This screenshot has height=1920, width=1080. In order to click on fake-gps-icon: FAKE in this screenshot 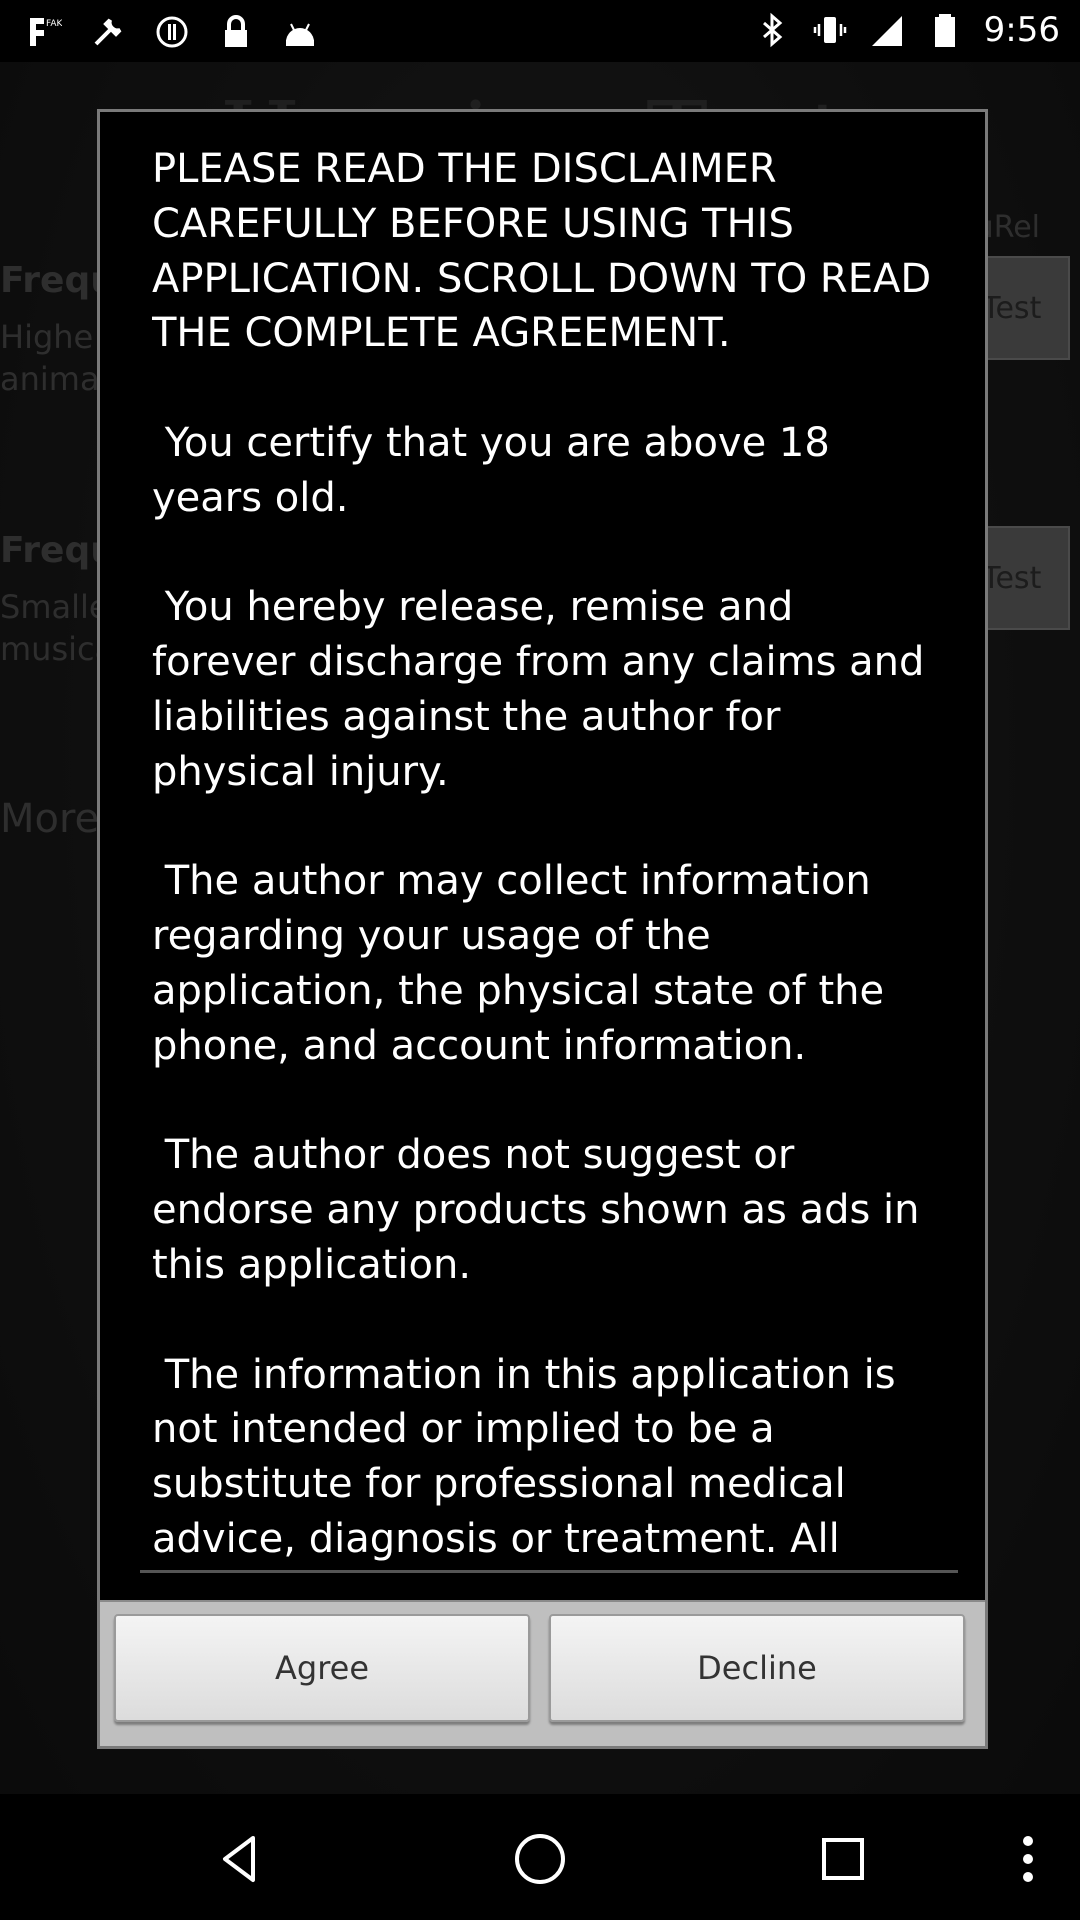, I will do `click(44, 32)`.